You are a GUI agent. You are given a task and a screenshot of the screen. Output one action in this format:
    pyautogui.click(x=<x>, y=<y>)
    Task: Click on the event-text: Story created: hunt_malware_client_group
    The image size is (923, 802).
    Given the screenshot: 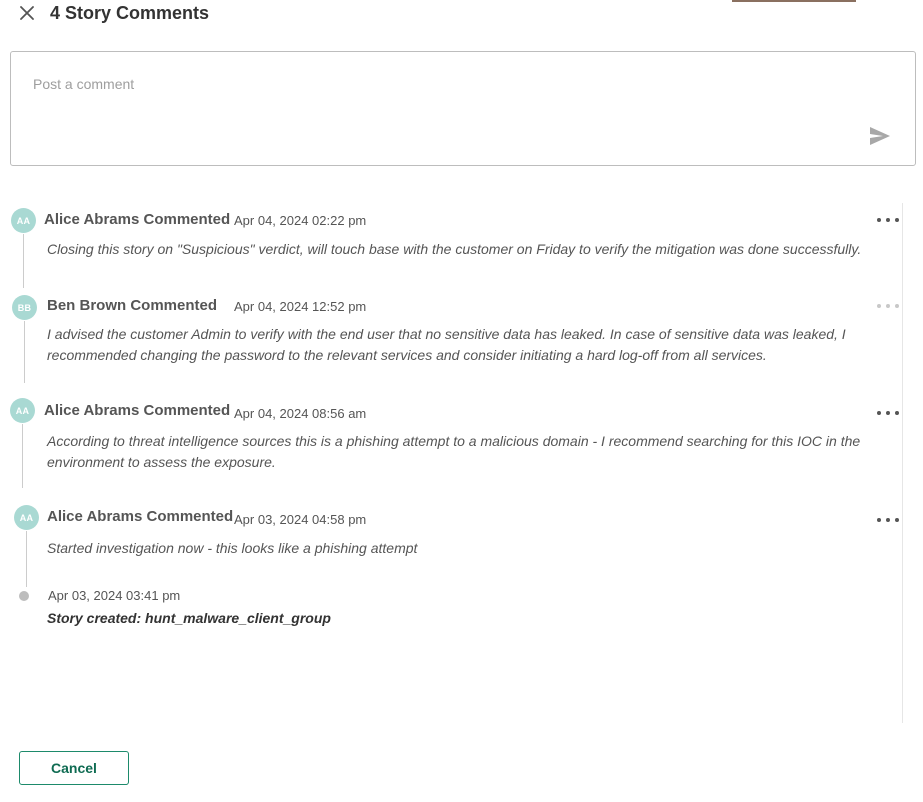 What is the action you would take?
    pyautogui.click(x=189, y=618)
    